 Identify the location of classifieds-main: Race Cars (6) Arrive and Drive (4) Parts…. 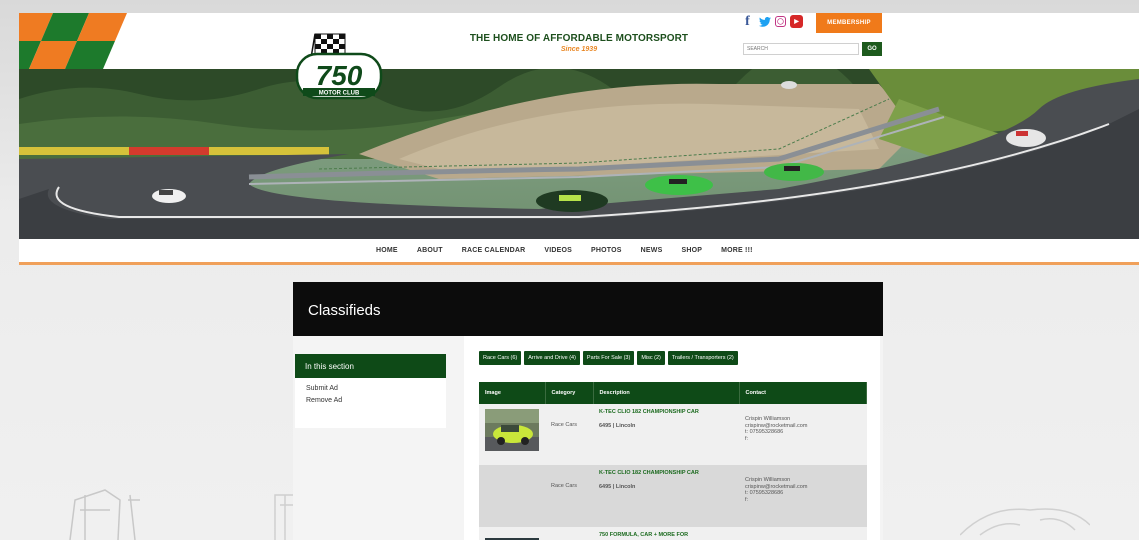
(672, 438).